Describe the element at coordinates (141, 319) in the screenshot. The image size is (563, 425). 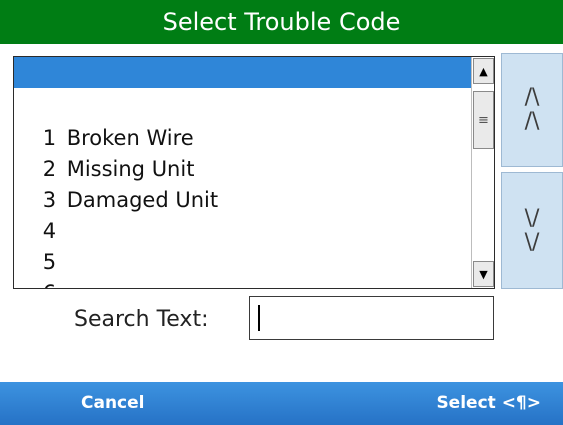
I see `search-label: Search Text:` at that location.